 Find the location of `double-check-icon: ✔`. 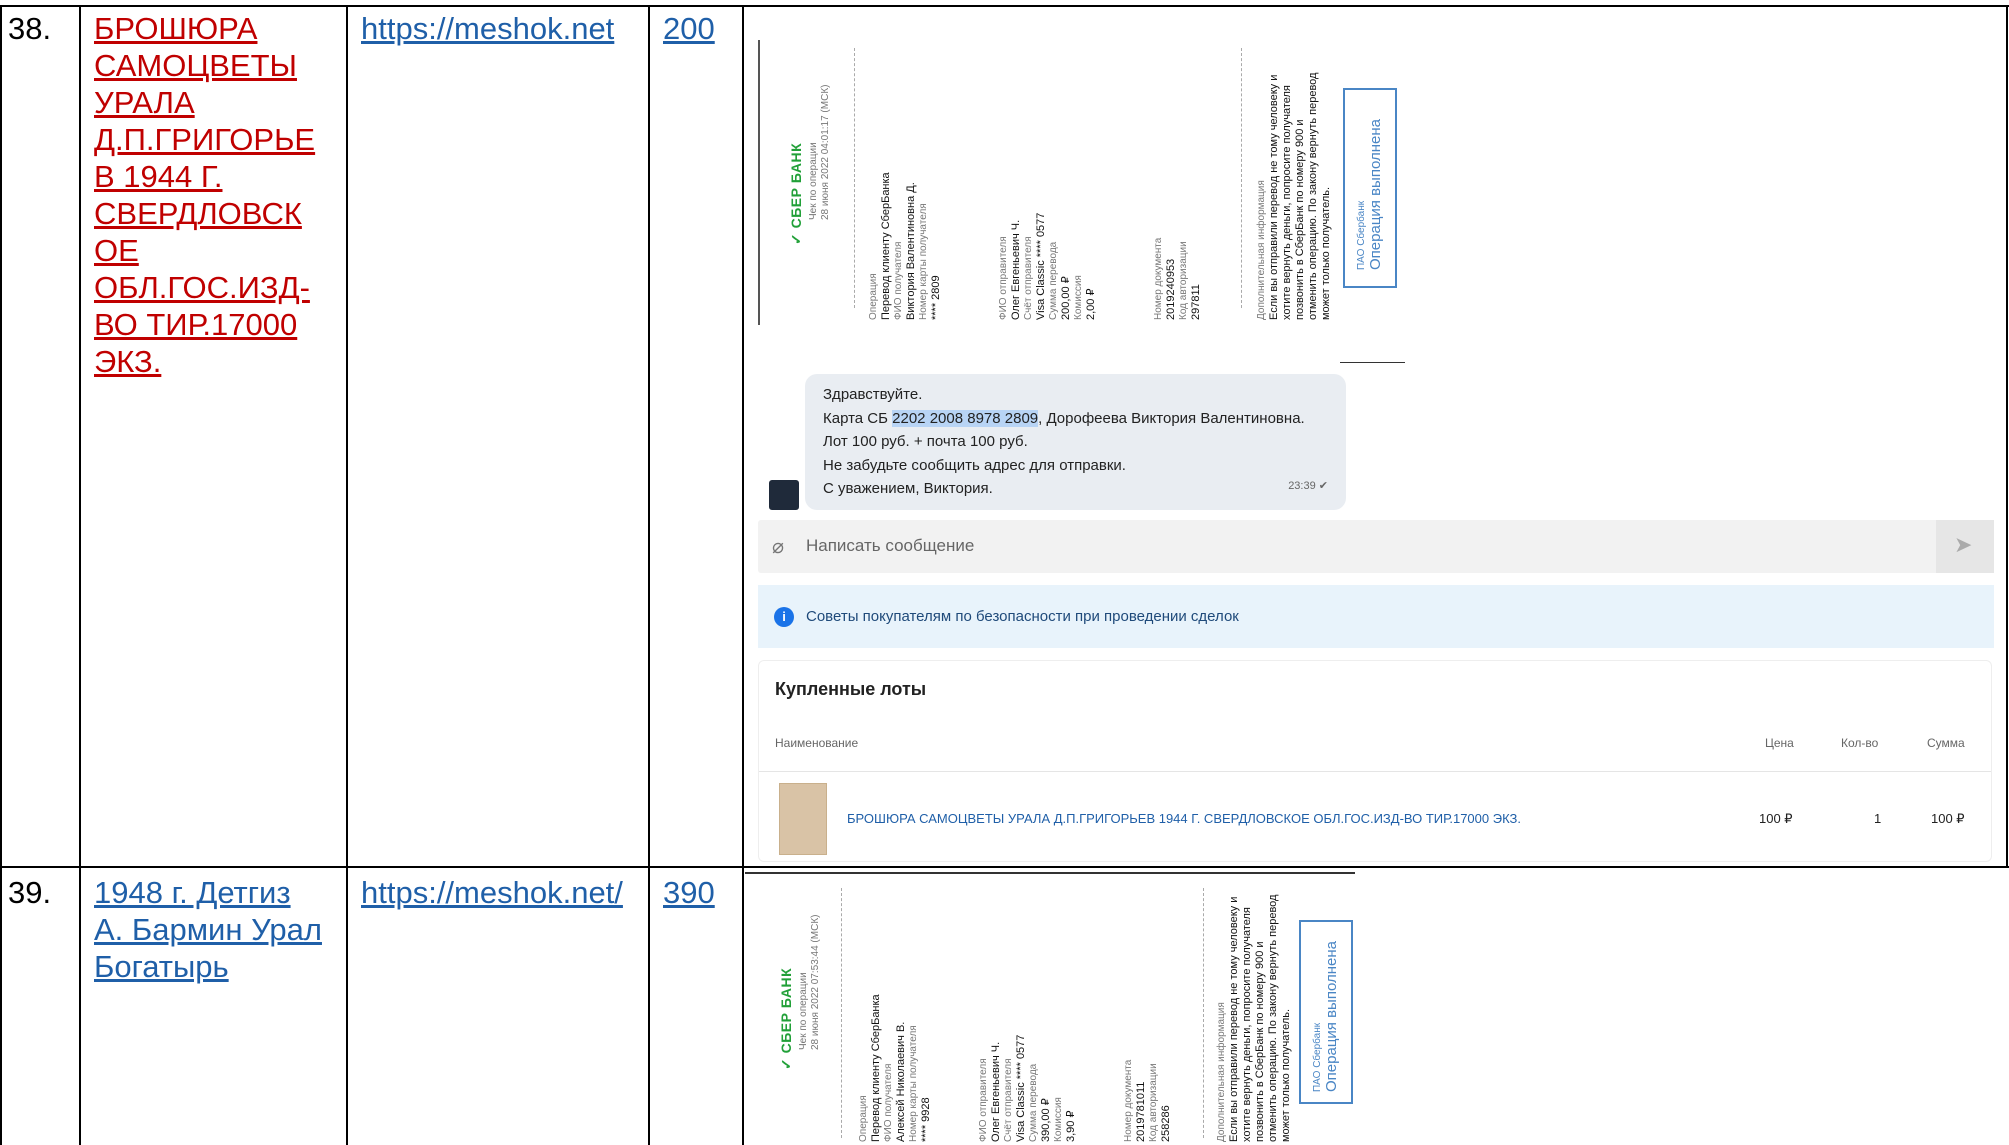

double-check-icon: ✔ is located at coordinates (1323, 485).